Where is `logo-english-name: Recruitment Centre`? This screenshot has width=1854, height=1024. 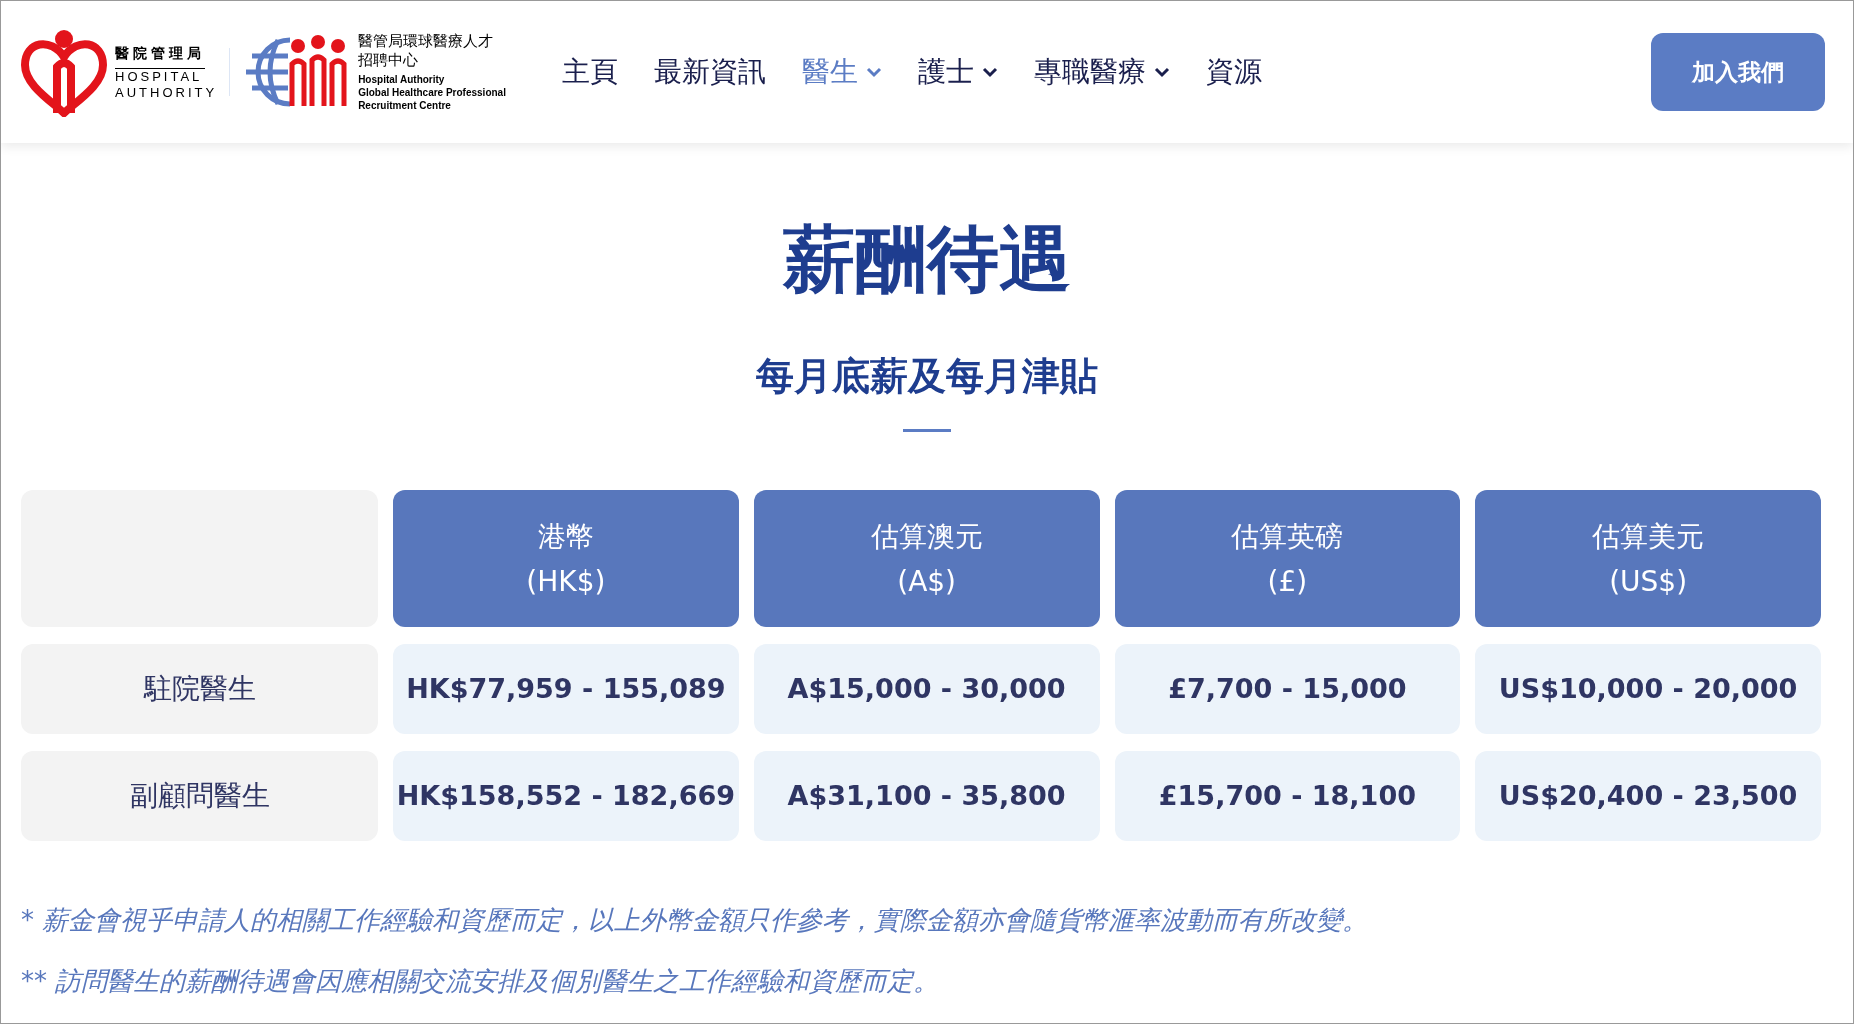
logo-english-name: Recruitment Centre is located at coordinates (405, 106).